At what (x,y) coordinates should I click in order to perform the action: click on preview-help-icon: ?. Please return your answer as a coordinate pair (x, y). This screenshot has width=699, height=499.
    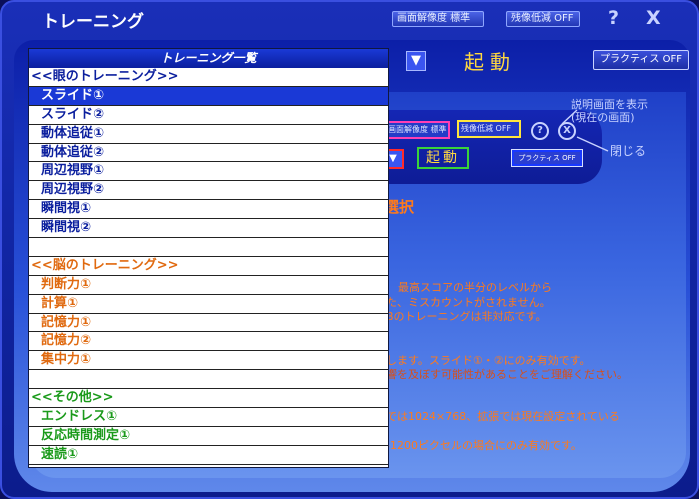
    Looking at the image, I should click on (540, 131).